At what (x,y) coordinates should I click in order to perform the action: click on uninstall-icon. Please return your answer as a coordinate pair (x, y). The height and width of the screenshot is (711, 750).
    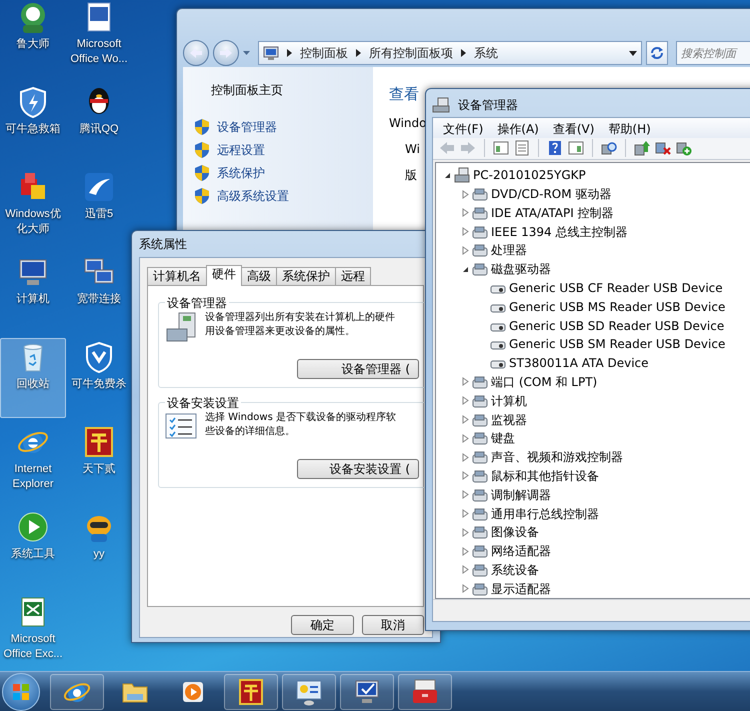
    Looking at the image, I should click on (663, 148).